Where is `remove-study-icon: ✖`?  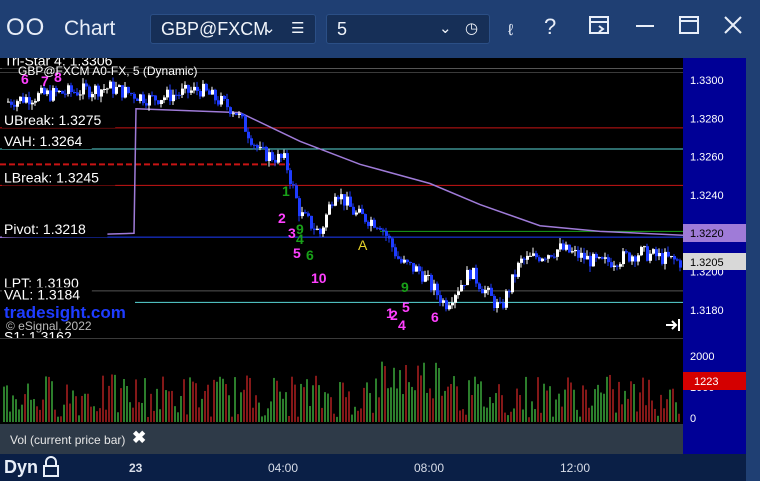
remove-study-icon: ✖ is located at coordinates (139, 438).